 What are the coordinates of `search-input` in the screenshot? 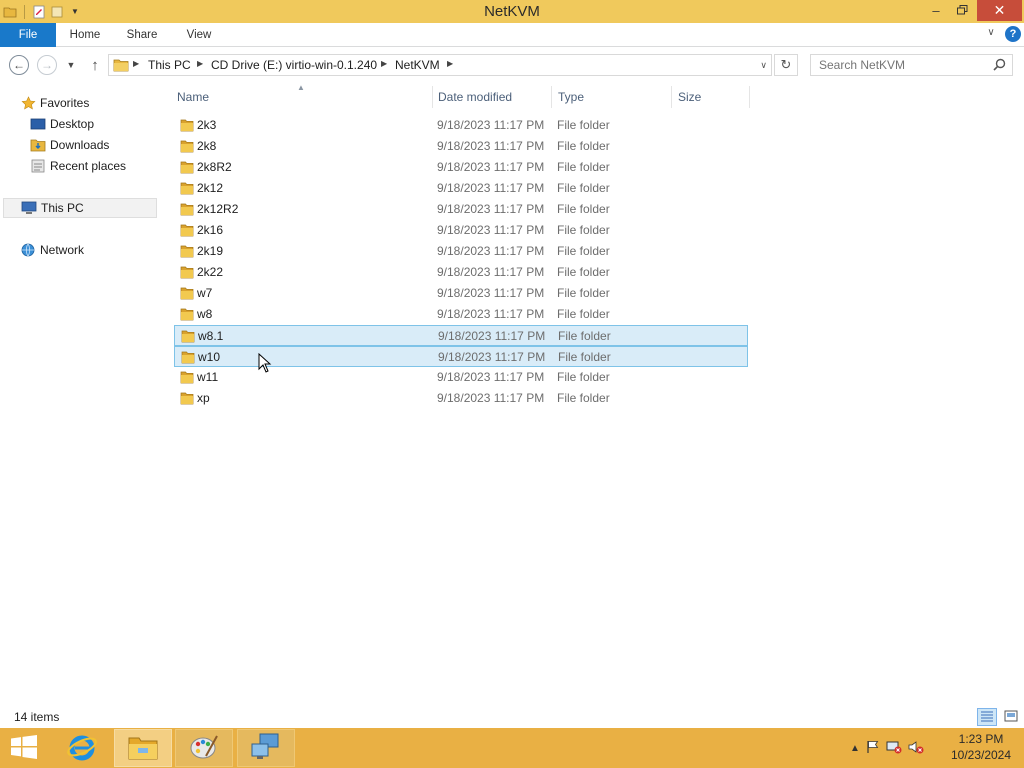 It's located at (901, 65).